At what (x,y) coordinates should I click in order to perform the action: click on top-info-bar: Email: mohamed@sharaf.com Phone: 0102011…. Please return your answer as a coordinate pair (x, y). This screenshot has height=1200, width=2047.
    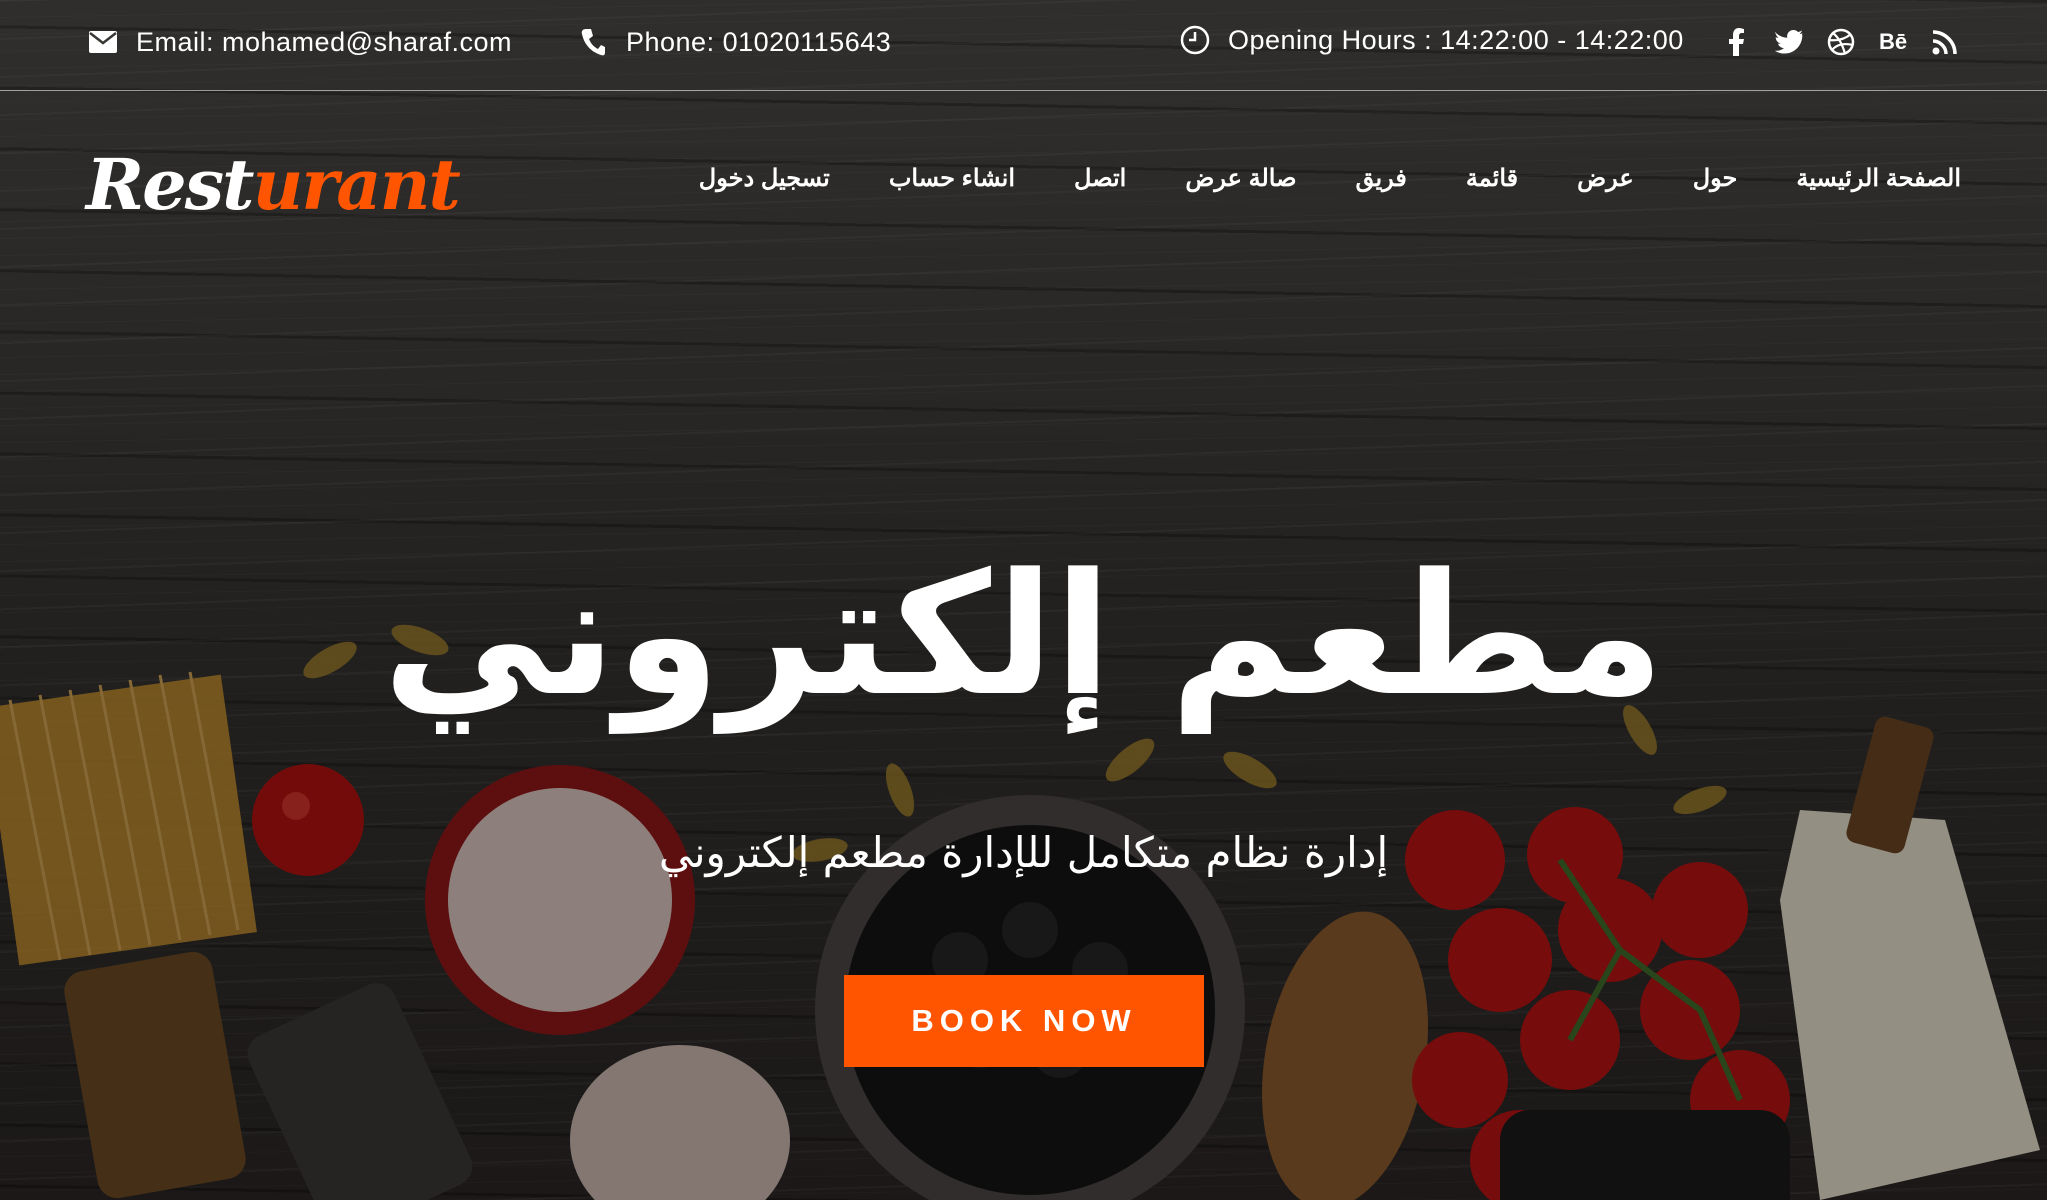
    Looking at the image, I should click on (1023, 45).